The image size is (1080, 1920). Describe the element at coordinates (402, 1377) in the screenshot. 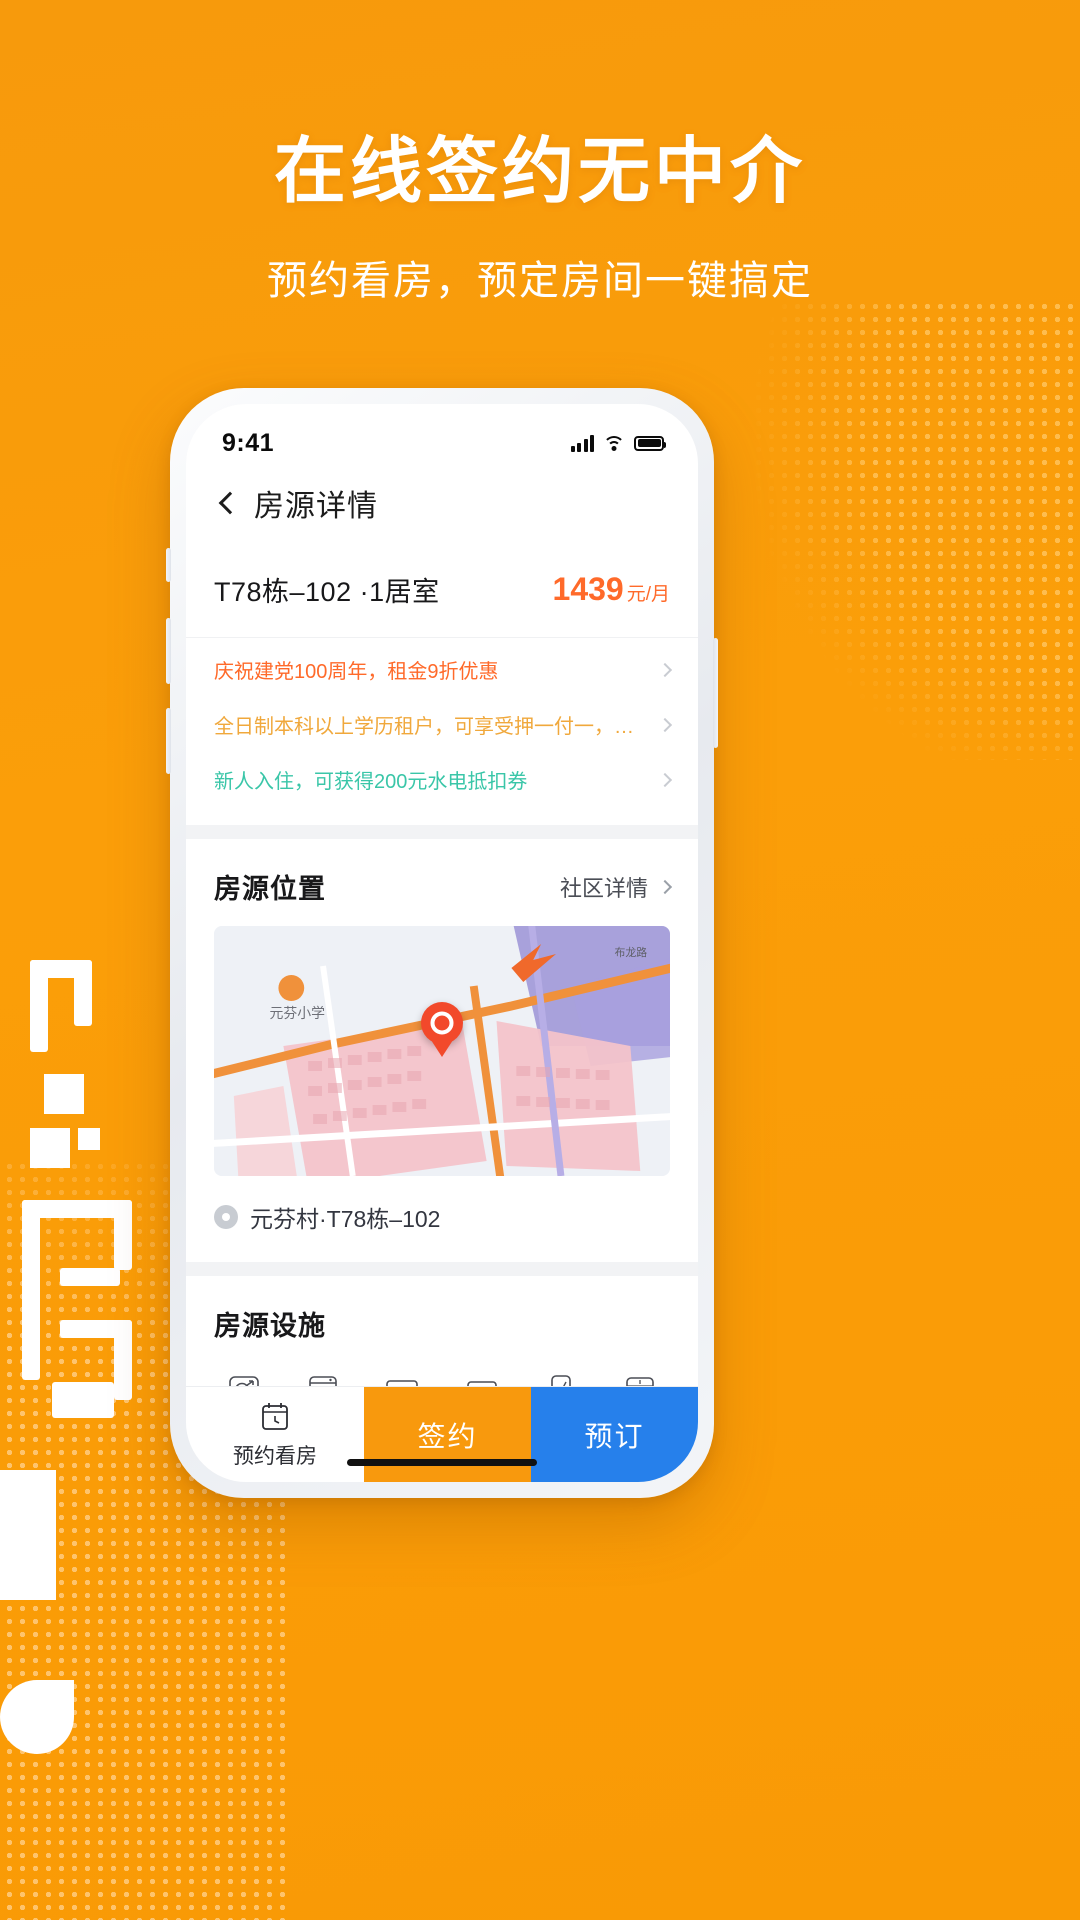

I see `facility-item: 空调` at that location.